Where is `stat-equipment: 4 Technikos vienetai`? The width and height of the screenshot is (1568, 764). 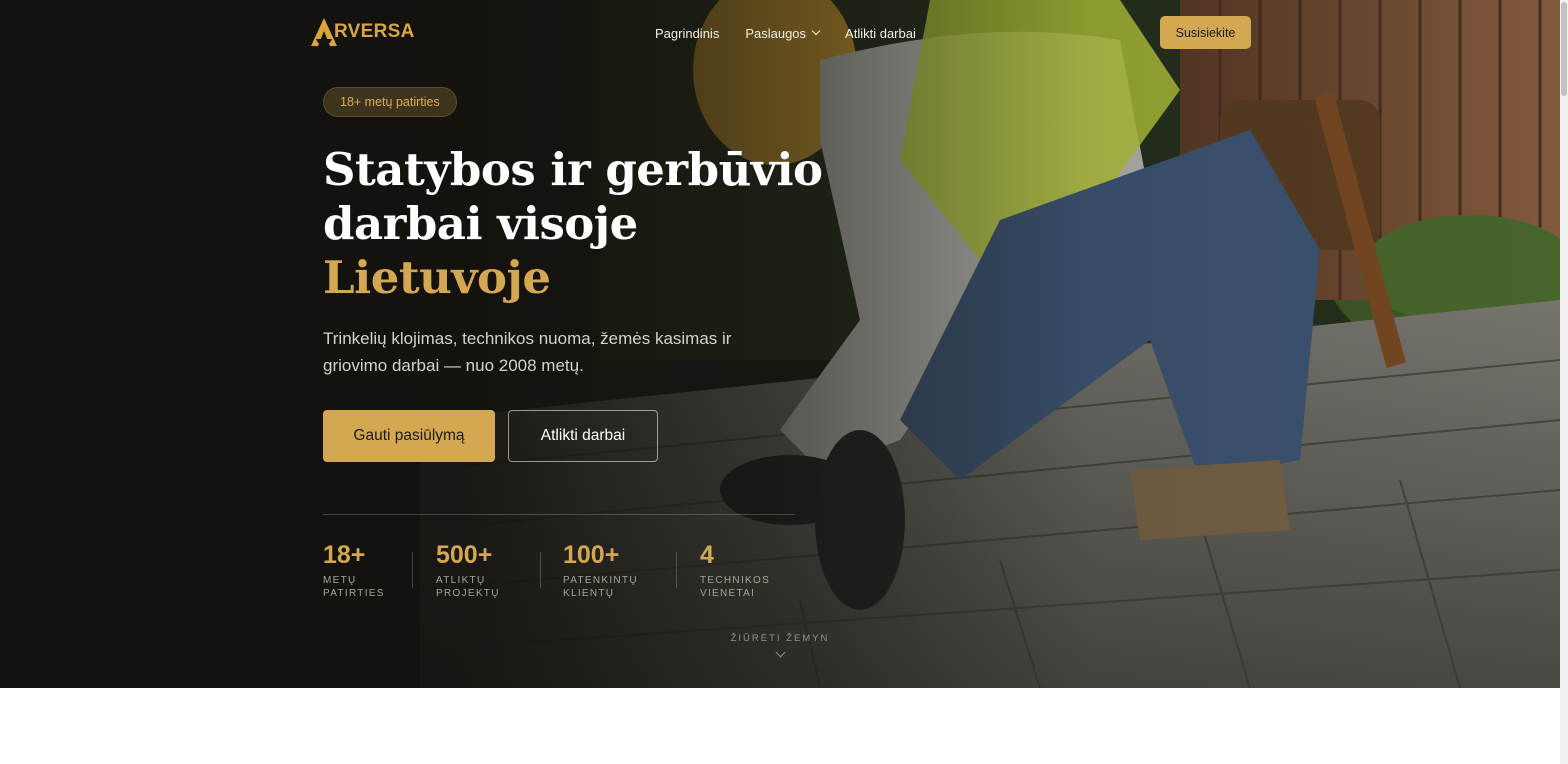
stat-equipment: 4 Technikos vienetai is located at coordinates (745, 570).